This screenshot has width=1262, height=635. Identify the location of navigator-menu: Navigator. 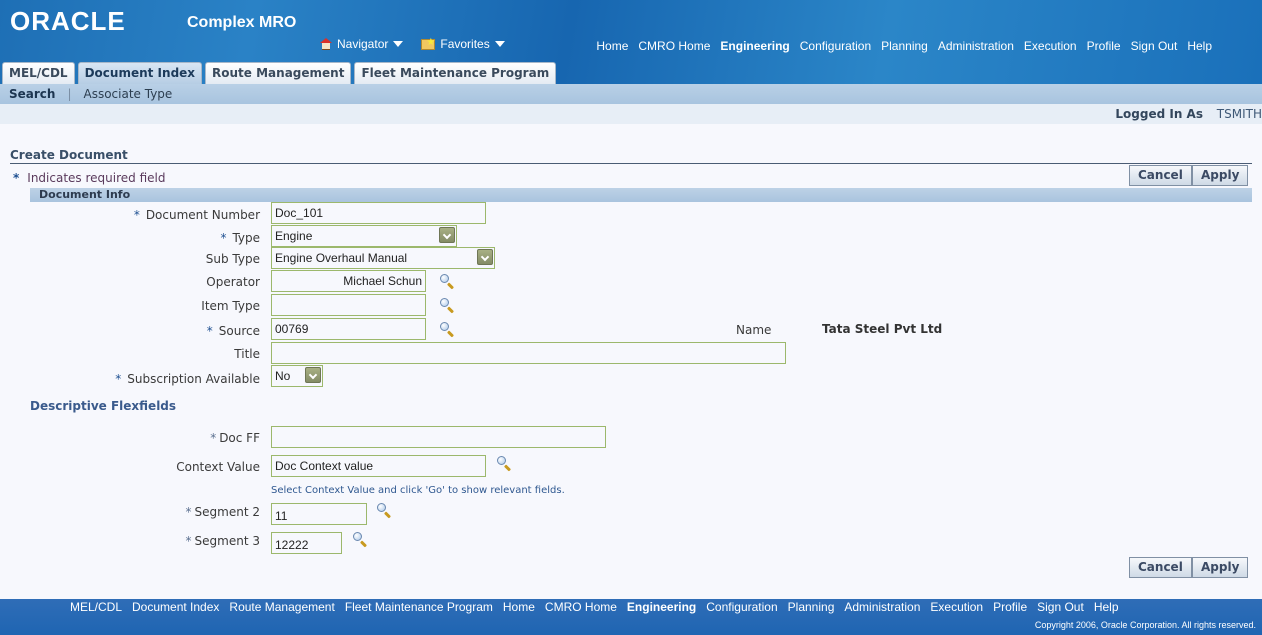
(362, 44).